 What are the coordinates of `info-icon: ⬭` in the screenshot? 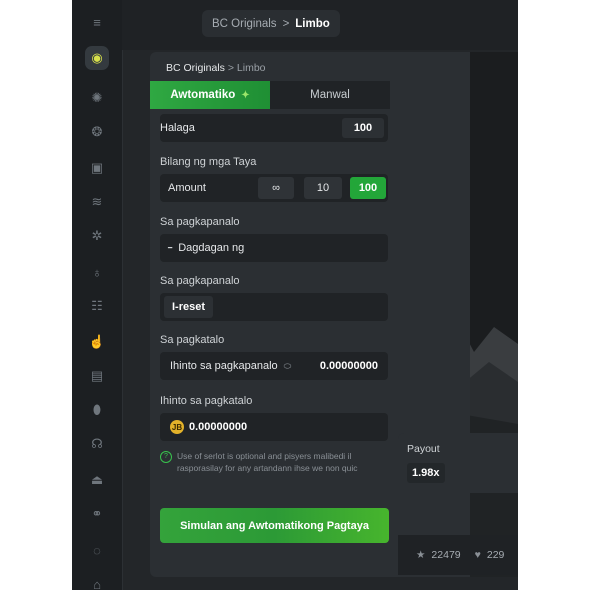 It's located at (287, 365).